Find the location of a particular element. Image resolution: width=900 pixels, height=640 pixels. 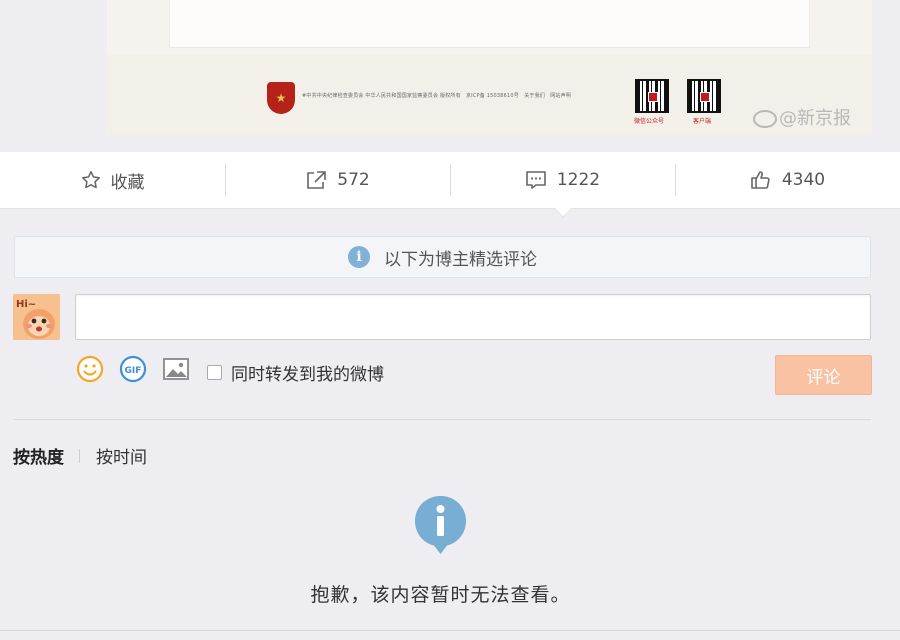

comment-sort-tabs: 按热度 按时间 is located at coordinates (80, 455).